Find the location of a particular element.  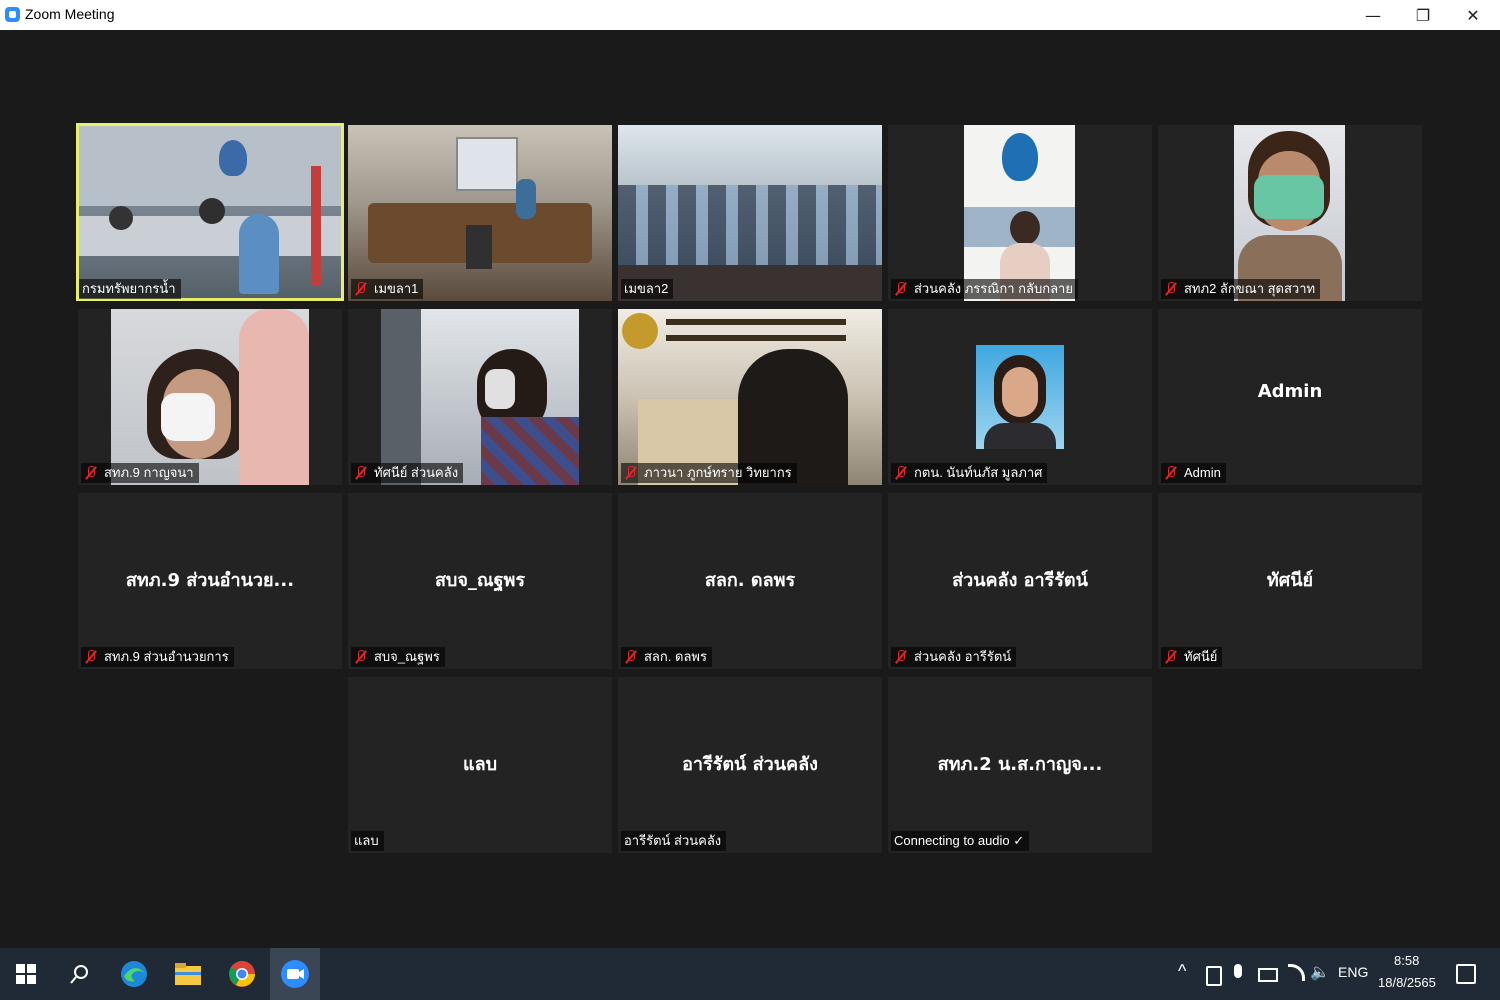

battery-icon is located at coordinates (1268, 975).